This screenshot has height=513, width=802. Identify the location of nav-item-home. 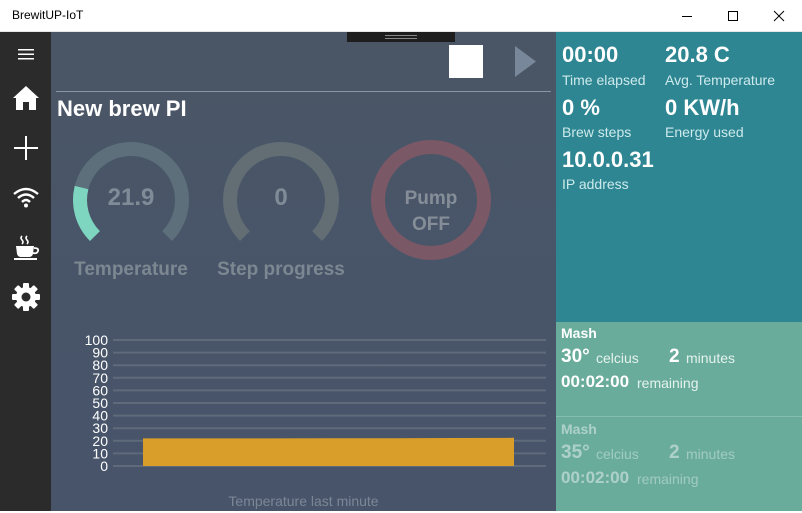
(25, 98).